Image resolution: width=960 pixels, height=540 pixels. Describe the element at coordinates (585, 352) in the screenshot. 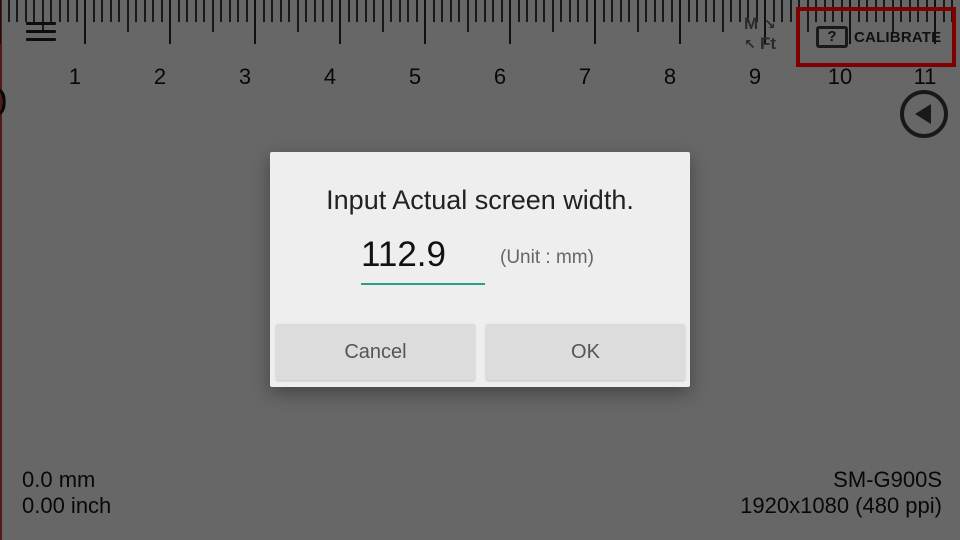

I see `ok-button: OK` at that location.